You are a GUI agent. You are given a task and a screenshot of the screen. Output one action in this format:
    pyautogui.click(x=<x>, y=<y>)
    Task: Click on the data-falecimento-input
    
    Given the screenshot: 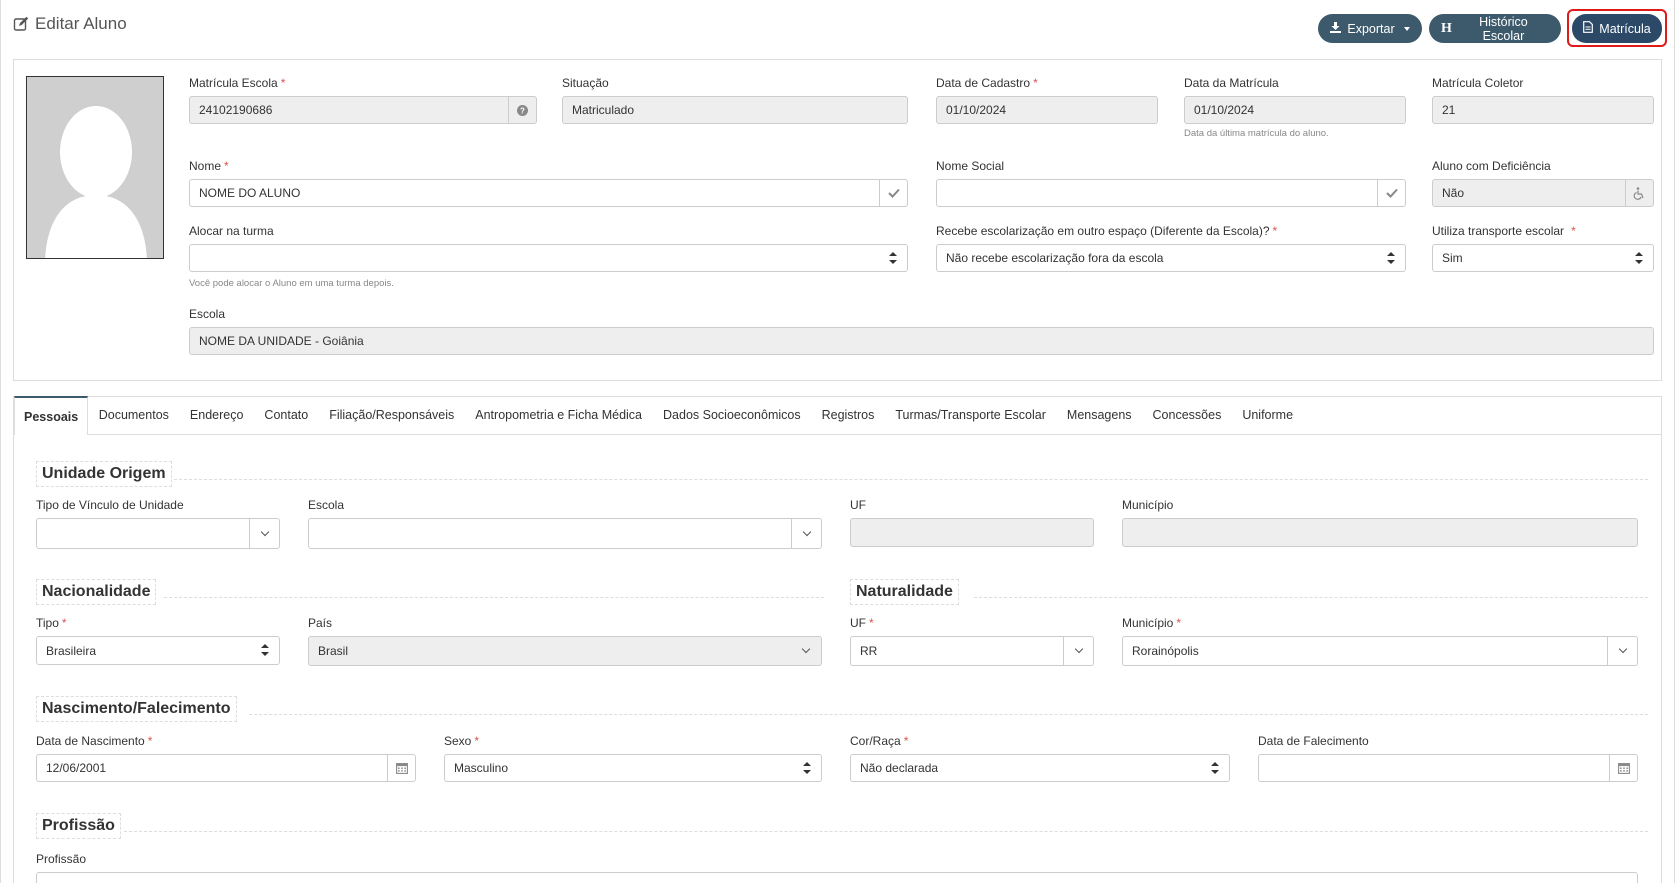 What is the action you would take?
    pyautogui.click(x=1448, y=768)
    